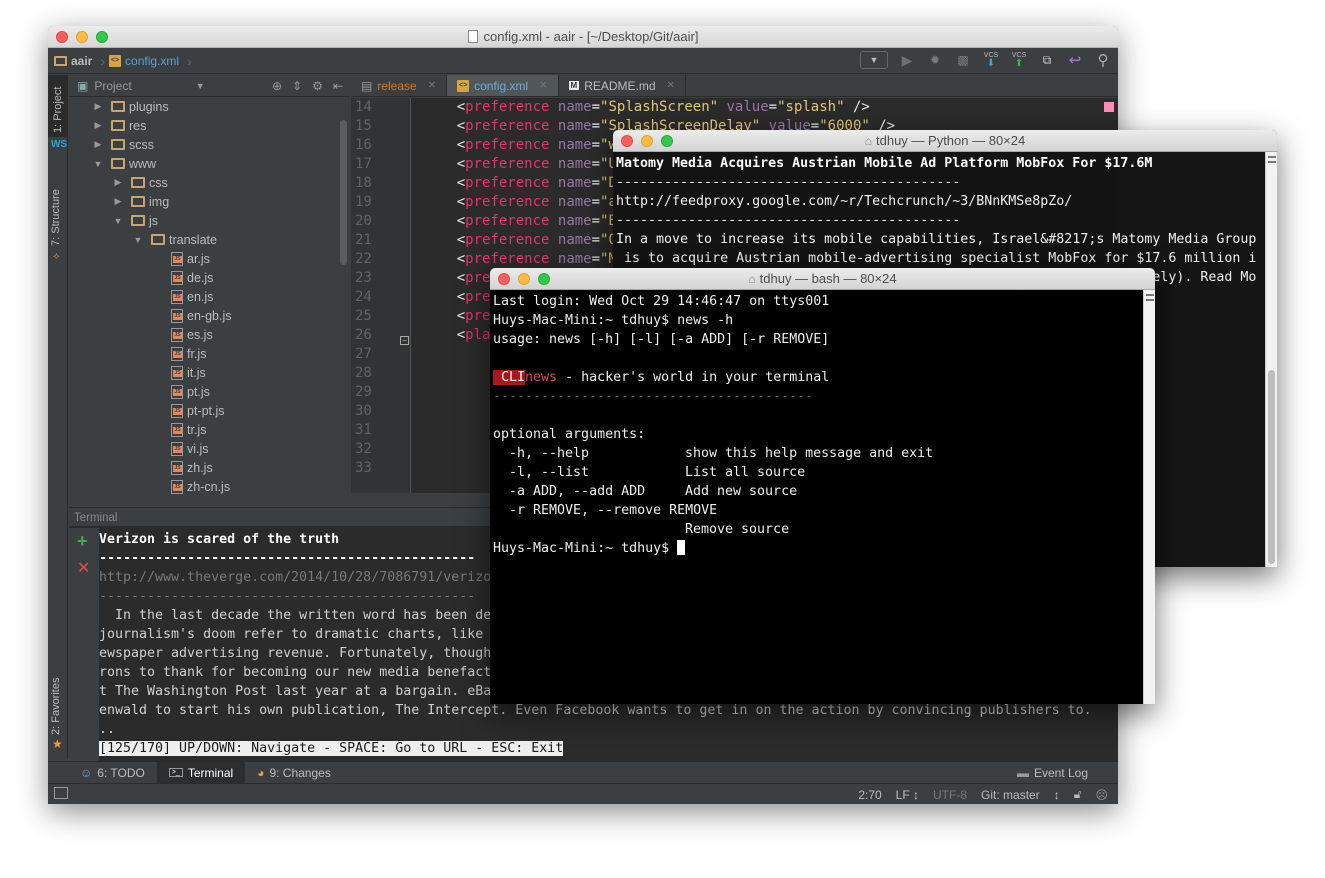 The image size is (1325, 878). I want to click on tree-item-label: ar.js, so click(198, 258).